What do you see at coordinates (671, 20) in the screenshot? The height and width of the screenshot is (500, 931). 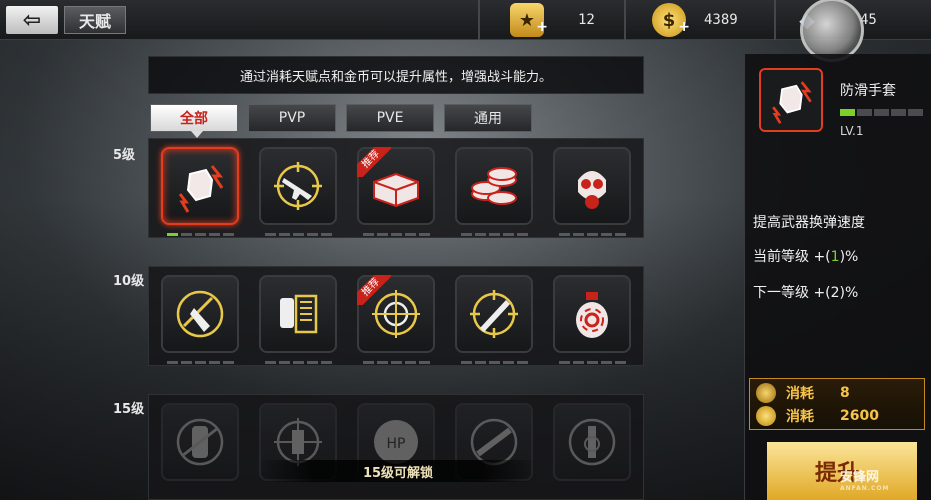 I see `gold-coin-icon: $ +` at bounding box center [671, 20].